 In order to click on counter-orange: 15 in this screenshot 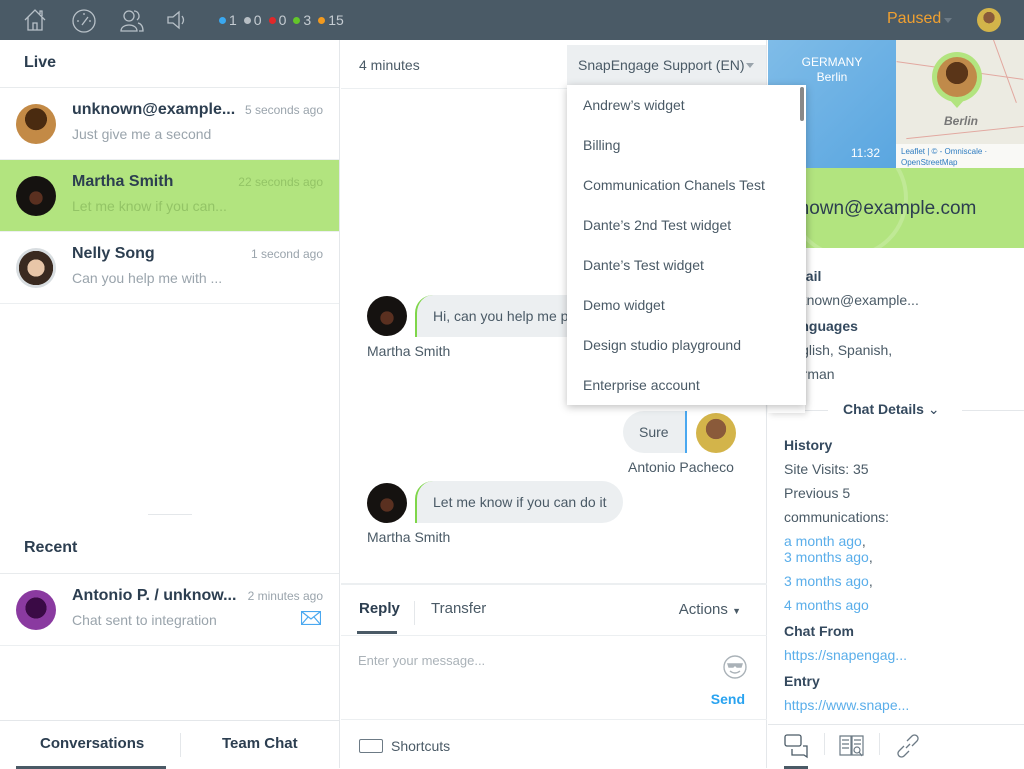, I will do `click(336, 20)`.